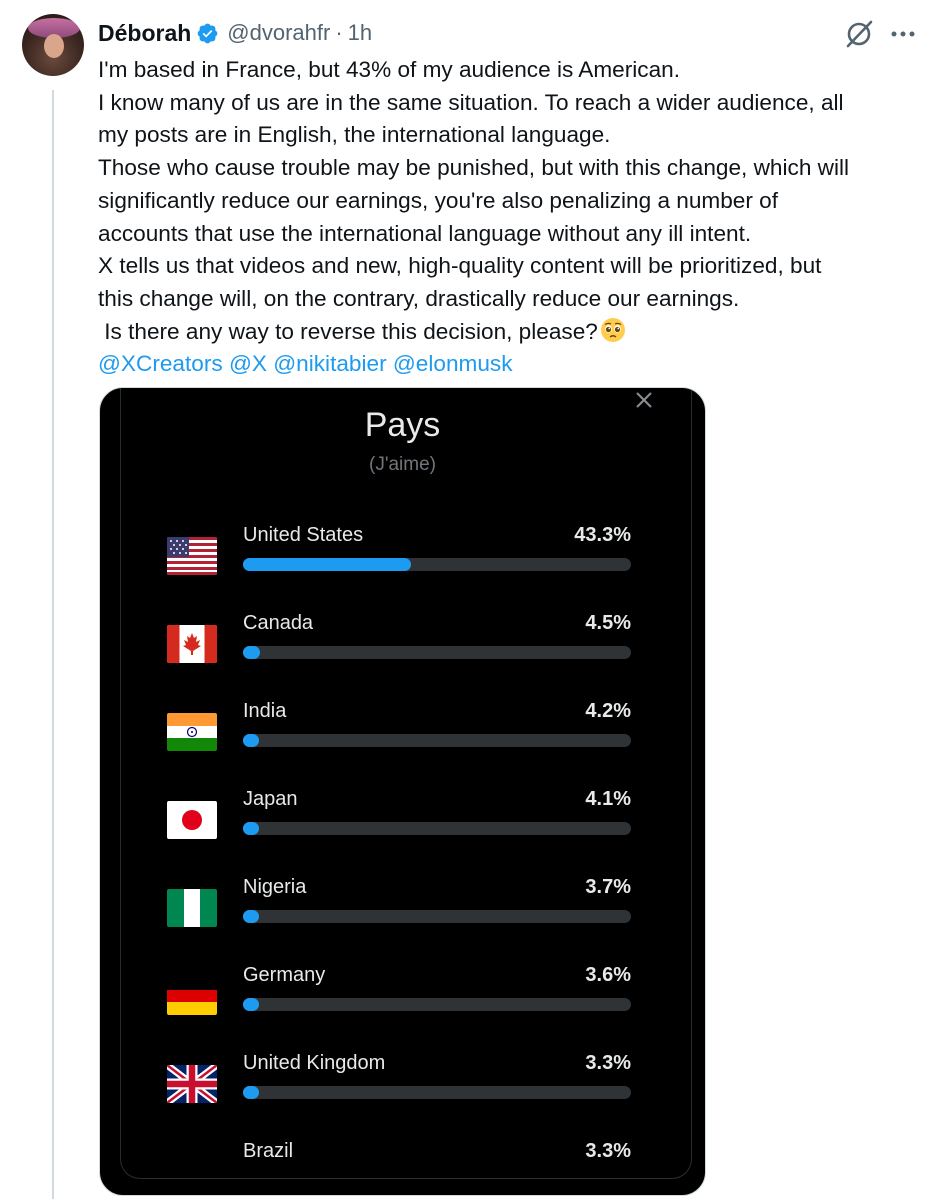 The image size is (945, 1199). Describe the element at coordinates (402, 425) in the screenshot. I see `card-title: Pays` at that location.